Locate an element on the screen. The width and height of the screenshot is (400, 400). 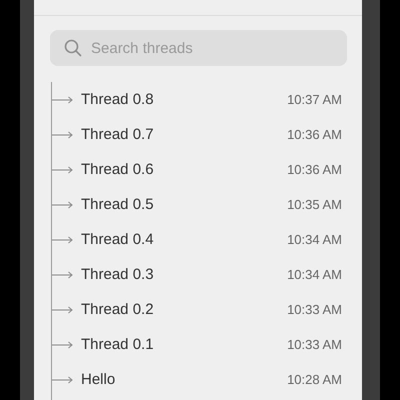
thread-title: Thread 0.3 is located at coordinates (117, 274).